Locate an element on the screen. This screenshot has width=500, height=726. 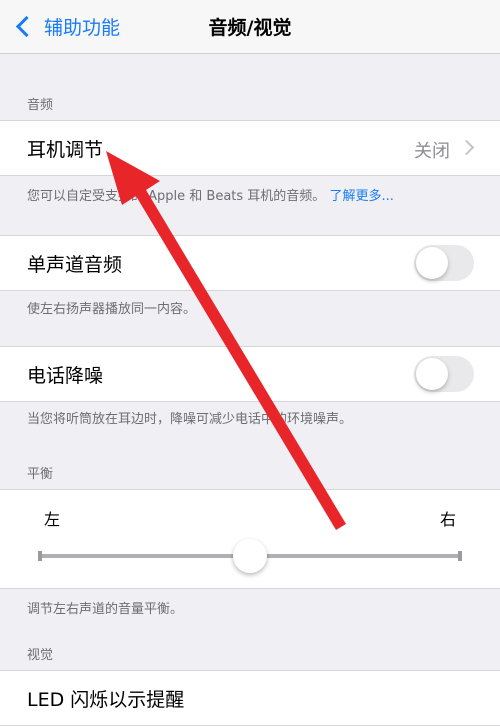
mono-audio-toggle is located at coordinates (444, 263).